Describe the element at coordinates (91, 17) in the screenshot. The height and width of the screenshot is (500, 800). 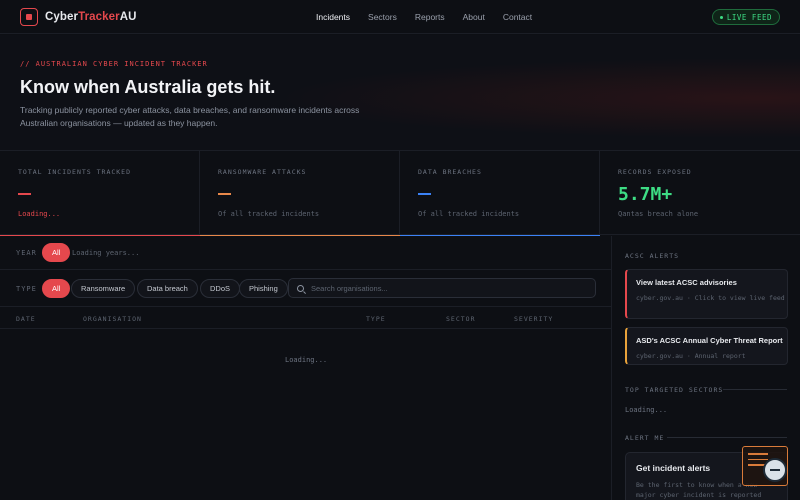
I see `brand-name: CyberTrackerAU` at that location.